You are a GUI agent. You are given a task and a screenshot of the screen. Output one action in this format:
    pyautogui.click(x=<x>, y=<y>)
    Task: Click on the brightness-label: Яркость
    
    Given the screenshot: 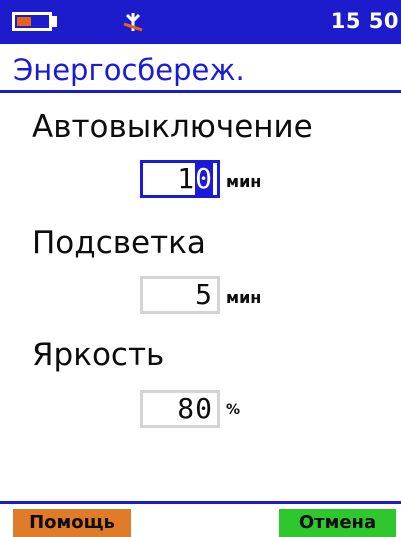 What is the action you would take?
    pyautogui.click(x=98, y=355)
    